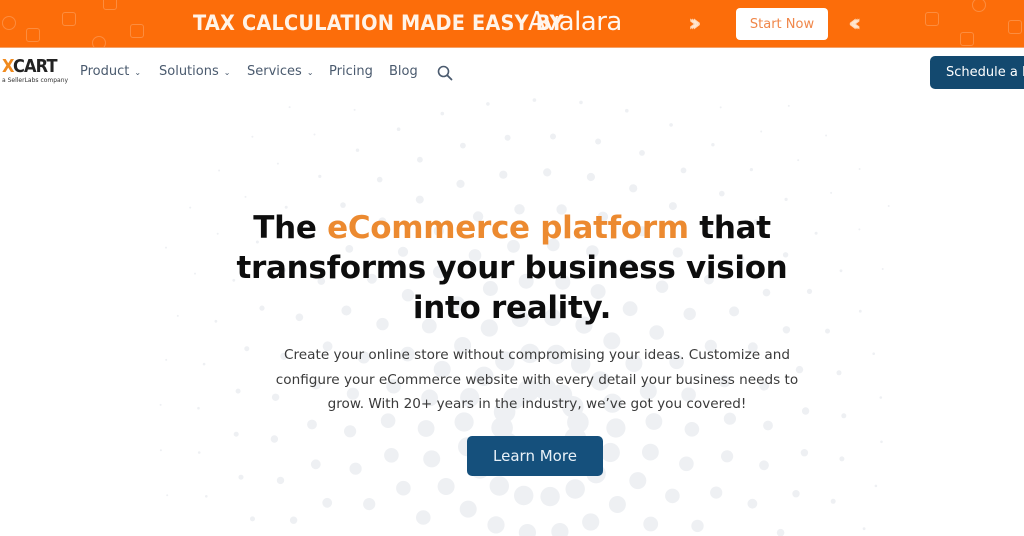 The width and height of the screenshot is (1024, 536). What do you see at coordinates (535, 456) in the screenshot?
I see `learn-more-button: Learn More` at bounding box center [535, 456].